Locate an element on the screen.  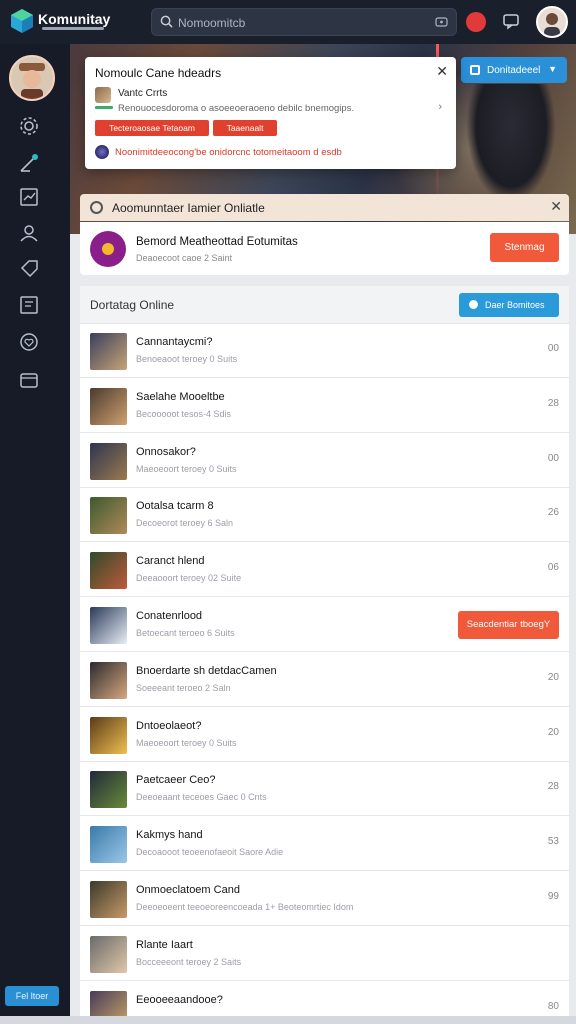
list-item-action-button: Seacdentiar tboegY is located at coordinates (508, 625).